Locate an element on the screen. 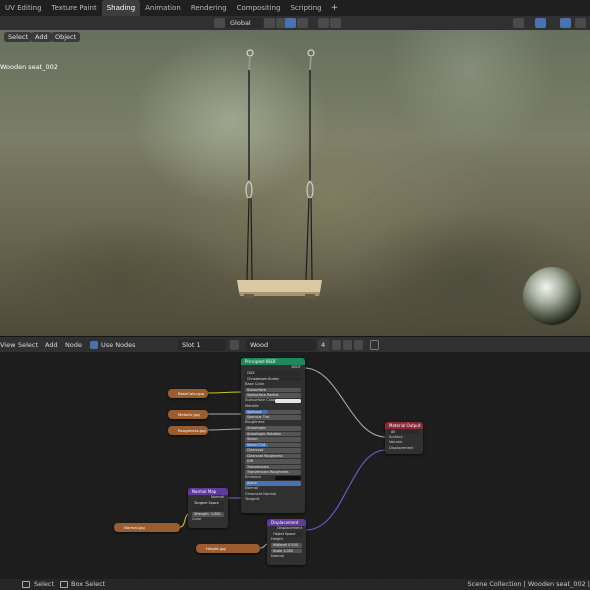 Image resolution: width=590 pixels, height=590 pixels. orientation-dropdown: Global is located at coordinates (244, 23).